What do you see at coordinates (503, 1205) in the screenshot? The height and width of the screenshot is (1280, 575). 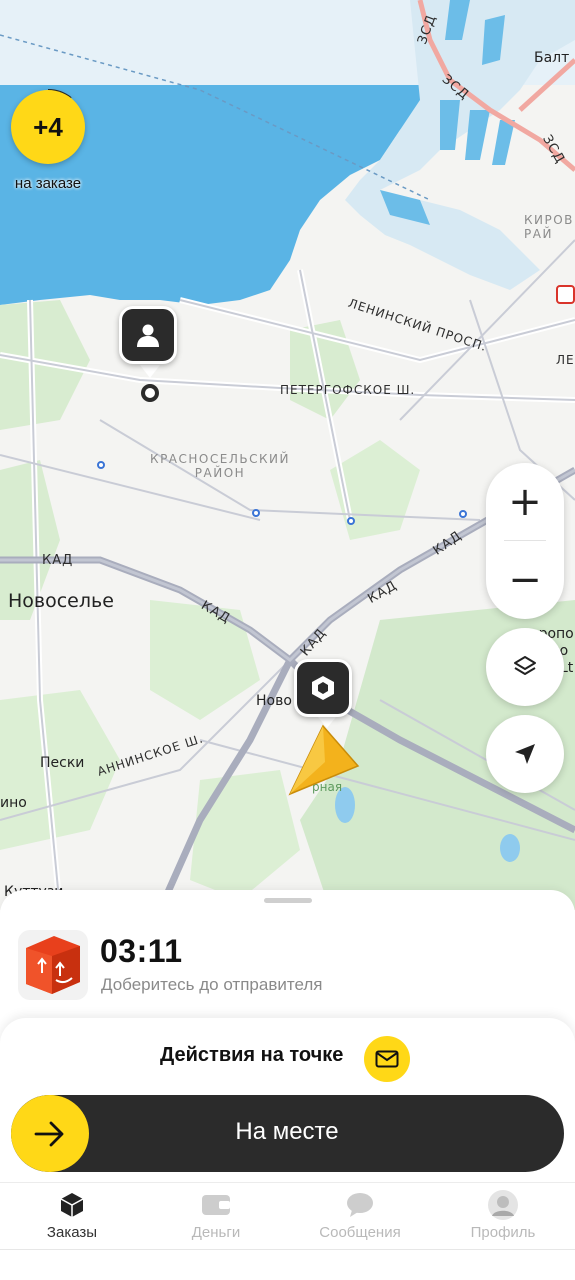 I see `avatar` at bounding box center [503, 1205].